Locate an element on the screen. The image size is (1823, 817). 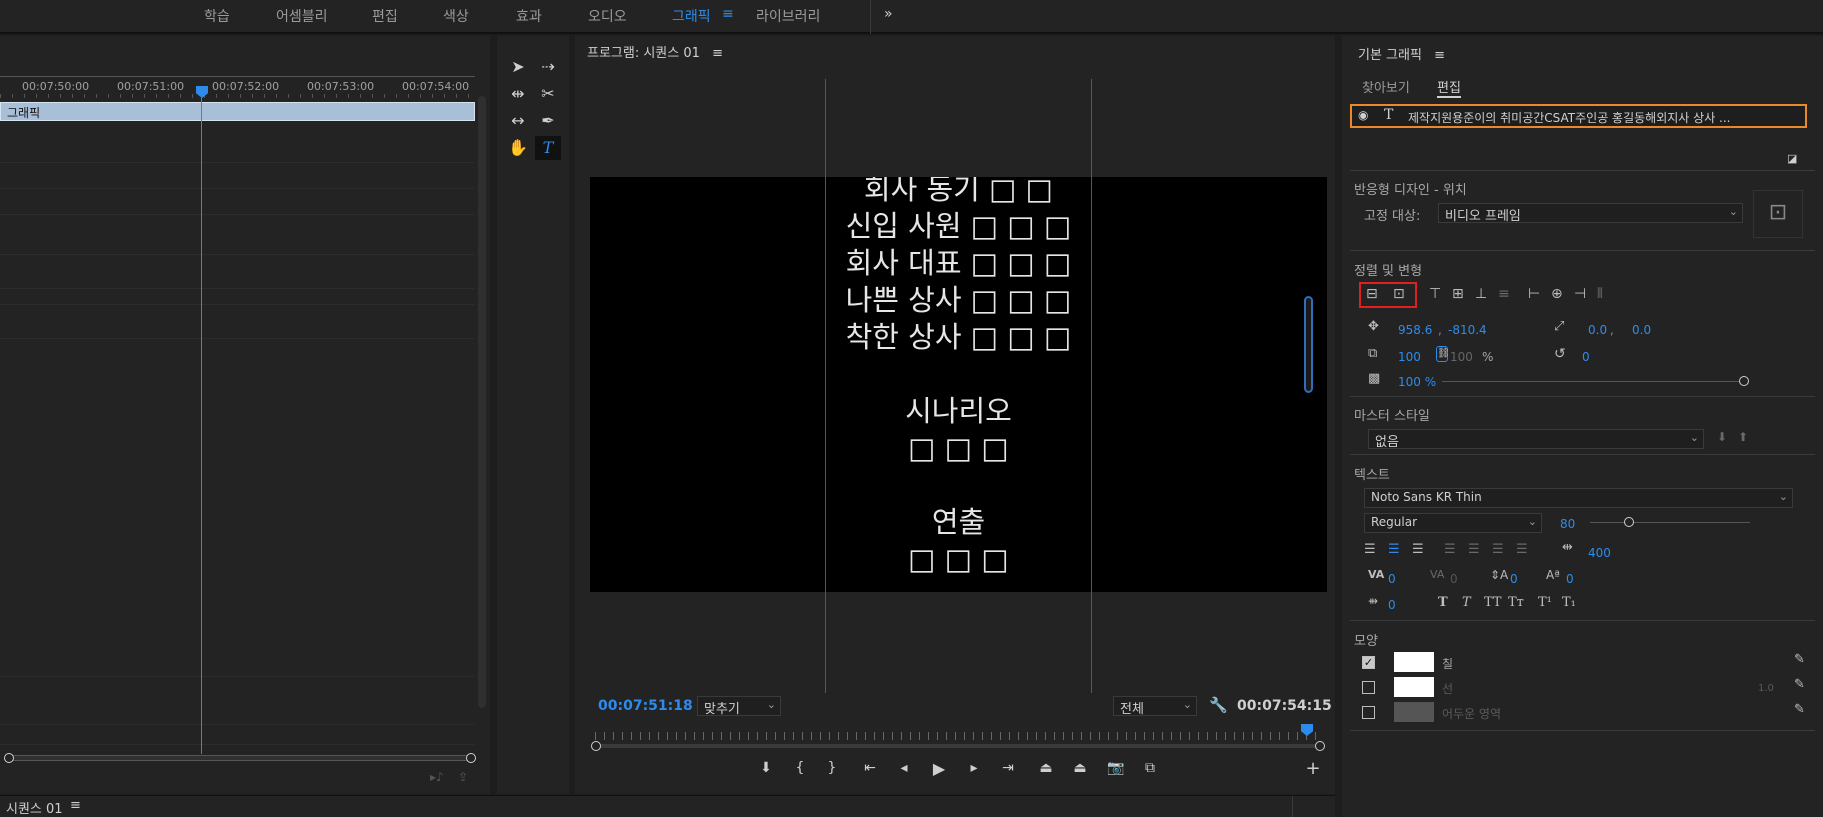
mark-in-icon: { is located at coordinates (800, 768).